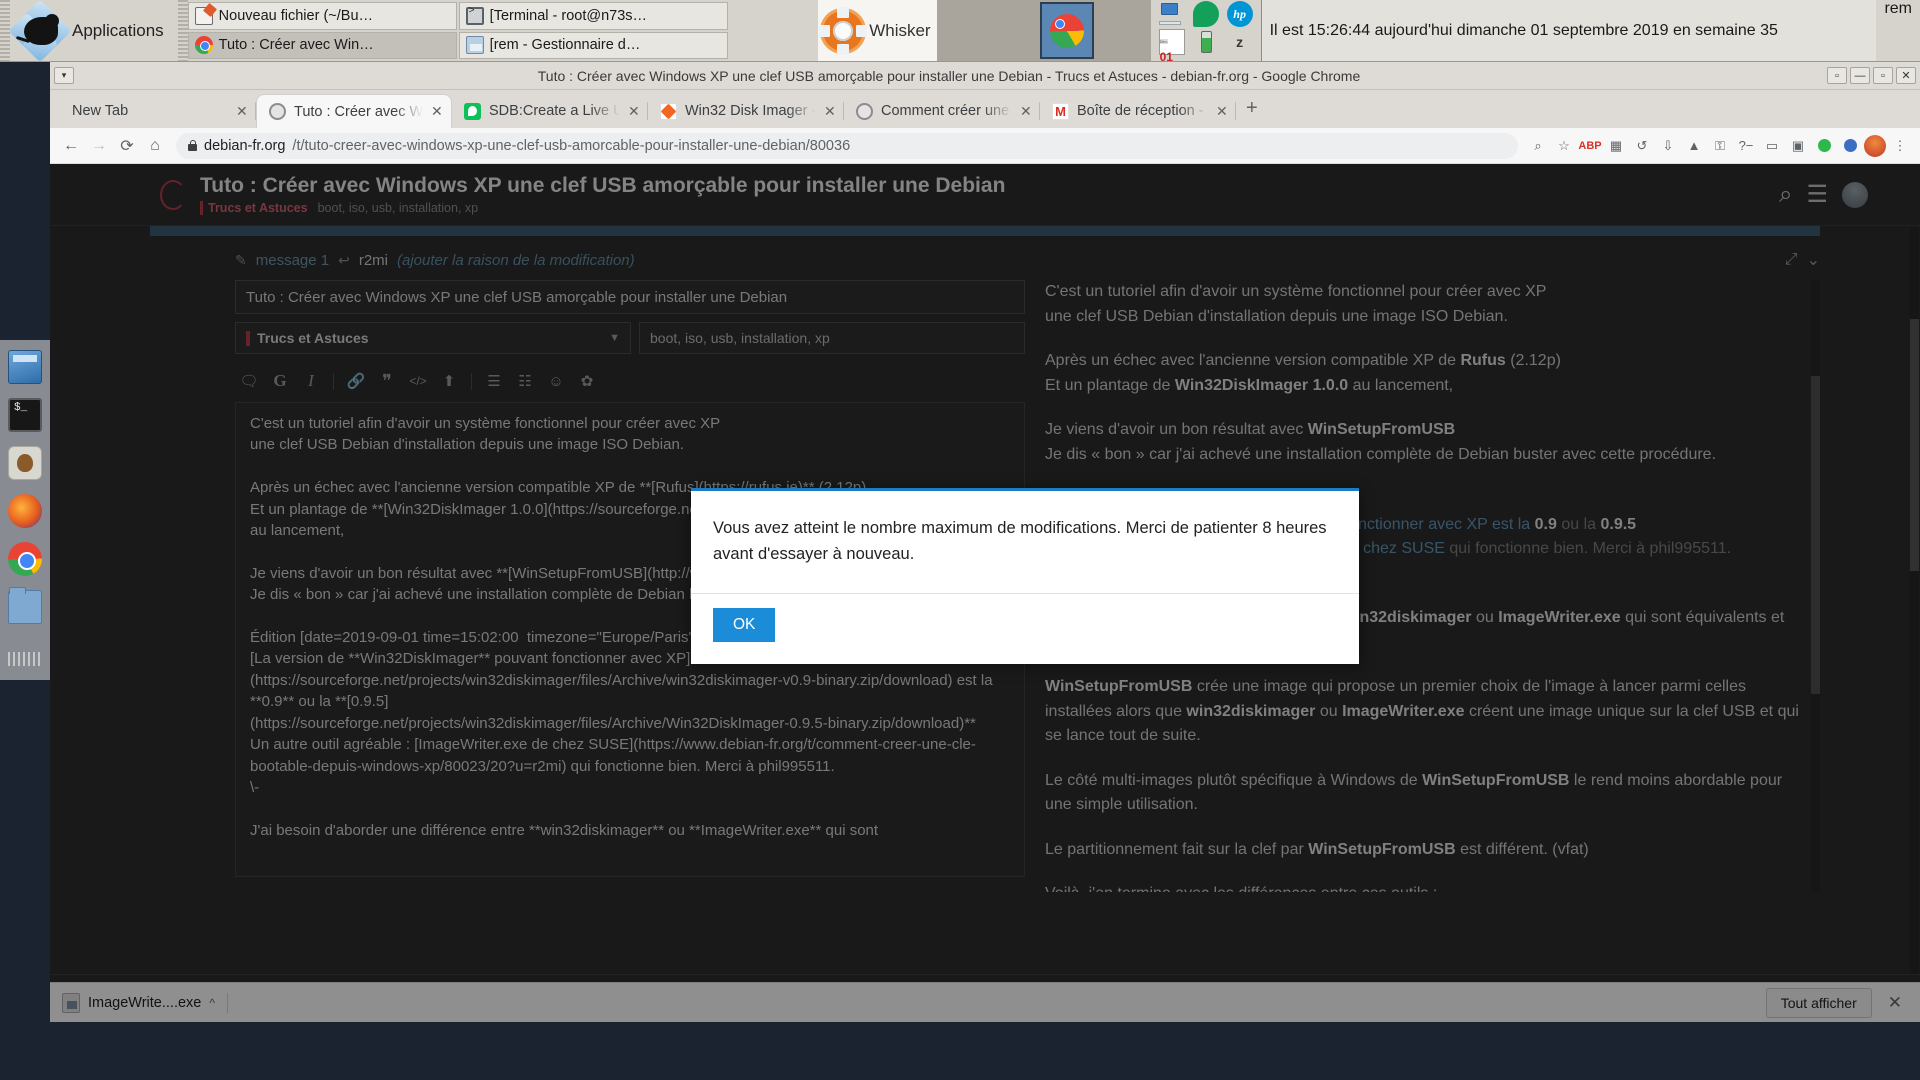  I want to click on workspace-2-active, so click(1066, 30).